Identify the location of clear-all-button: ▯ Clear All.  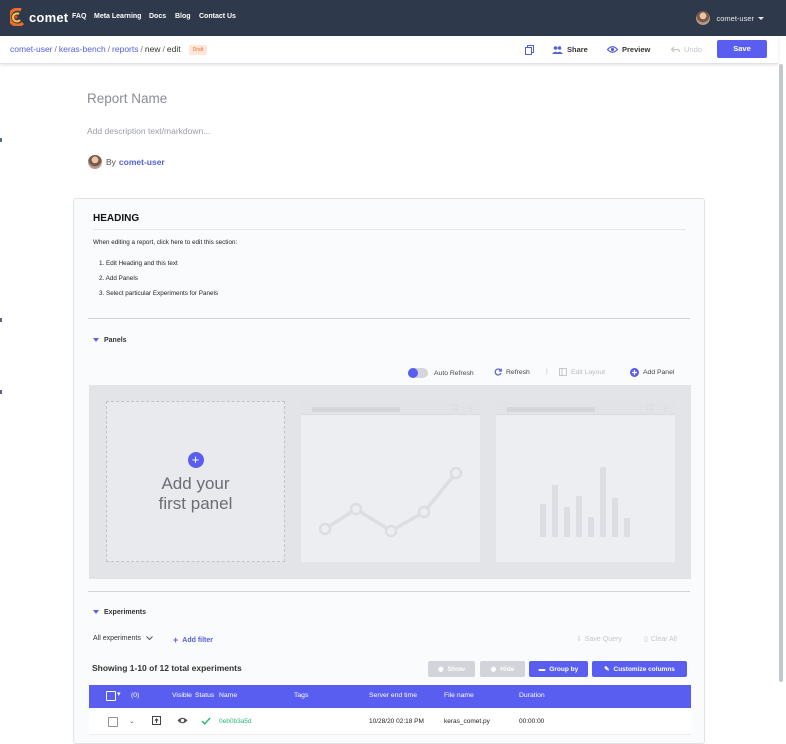
(660, 639).